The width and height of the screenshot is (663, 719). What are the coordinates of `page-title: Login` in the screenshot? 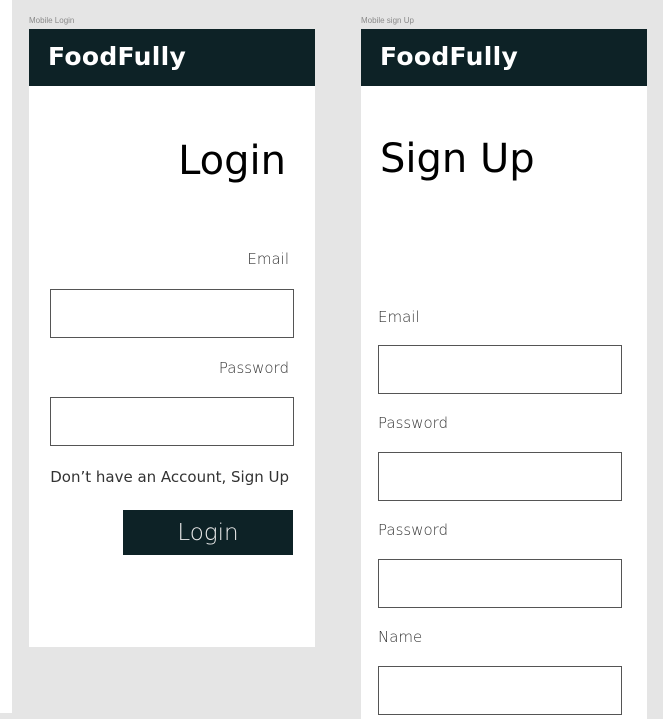 It's located at (232, 161).